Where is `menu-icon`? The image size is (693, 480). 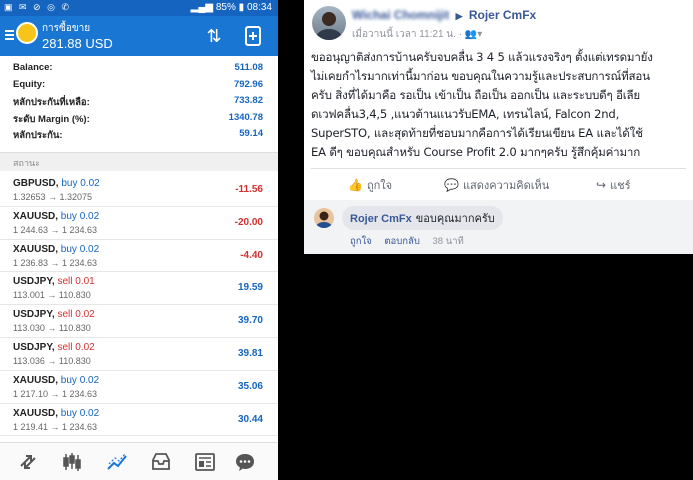 menu-icon is located at coordinates (9, 36).